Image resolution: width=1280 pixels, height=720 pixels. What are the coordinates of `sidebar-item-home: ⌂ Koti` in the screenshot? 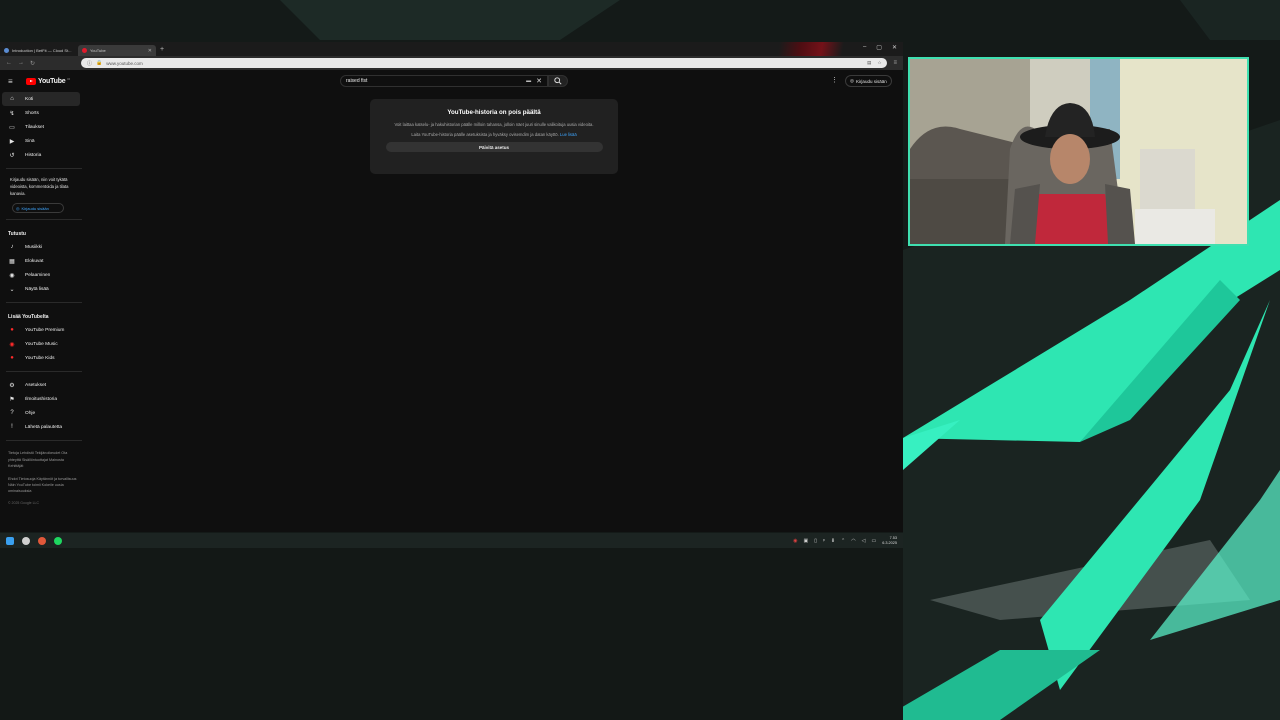 It's located at (41, 99).